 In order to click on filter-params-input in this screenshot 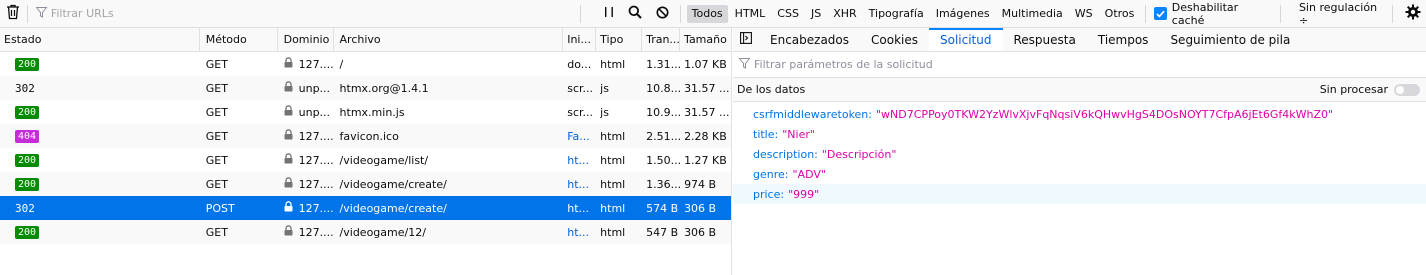, I will do `click(954, 64)`.